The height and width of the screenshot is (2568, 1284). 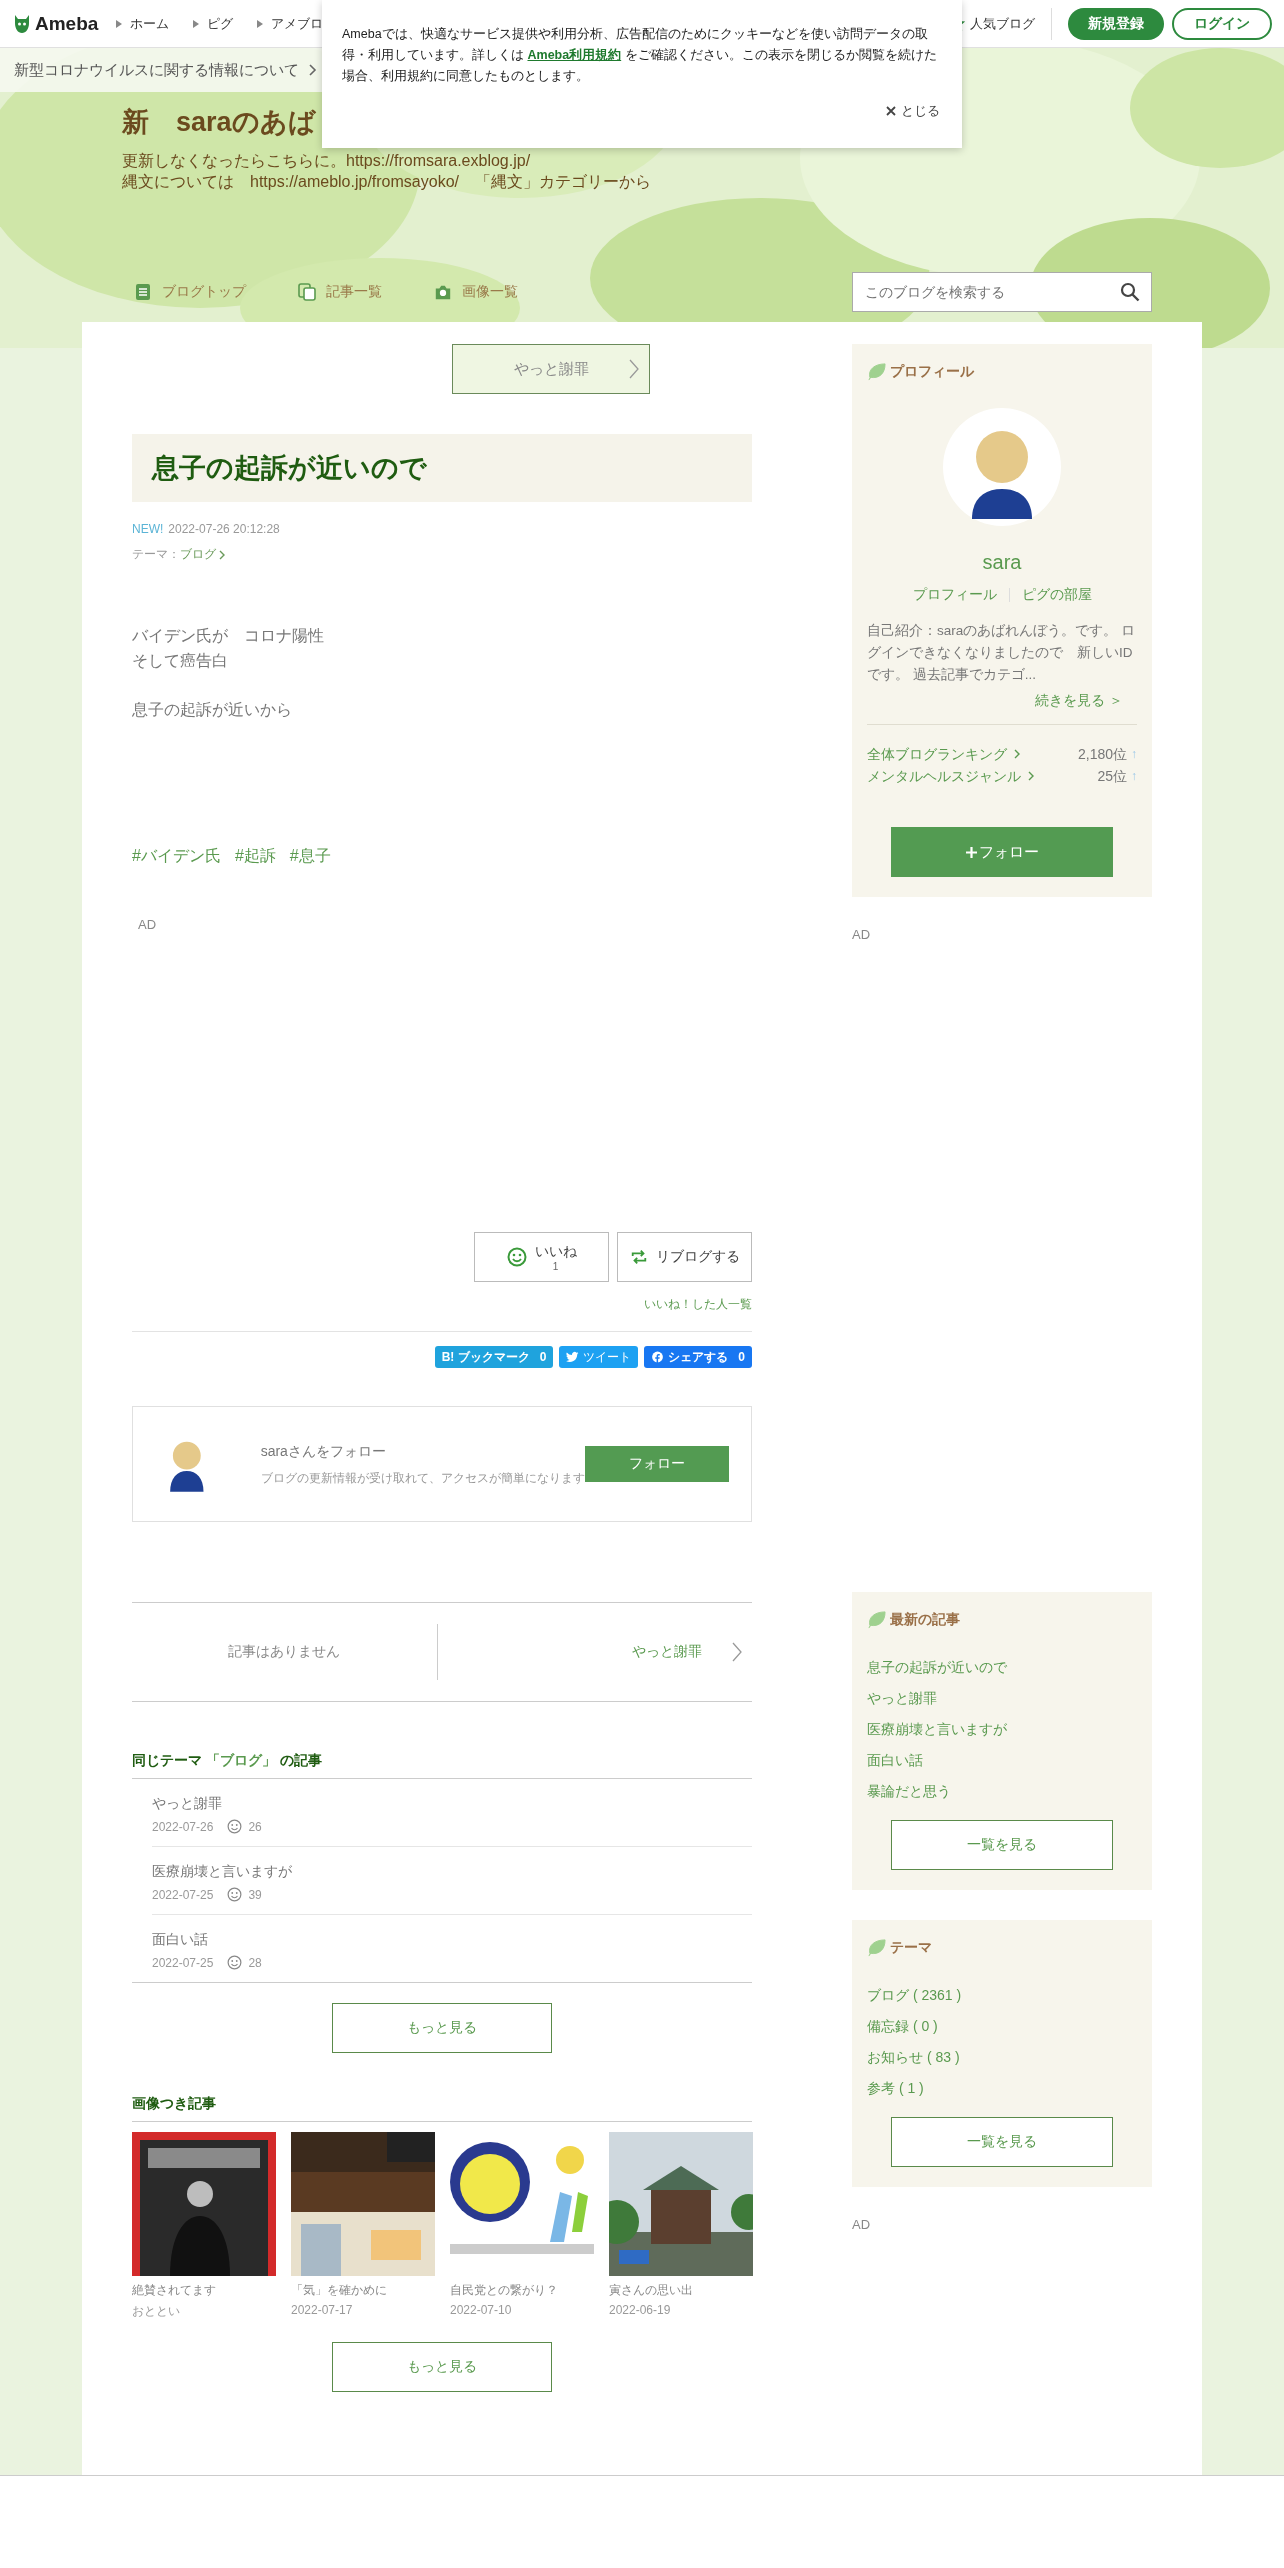 I want to click on plus-icon, so click(x=971, y=852).